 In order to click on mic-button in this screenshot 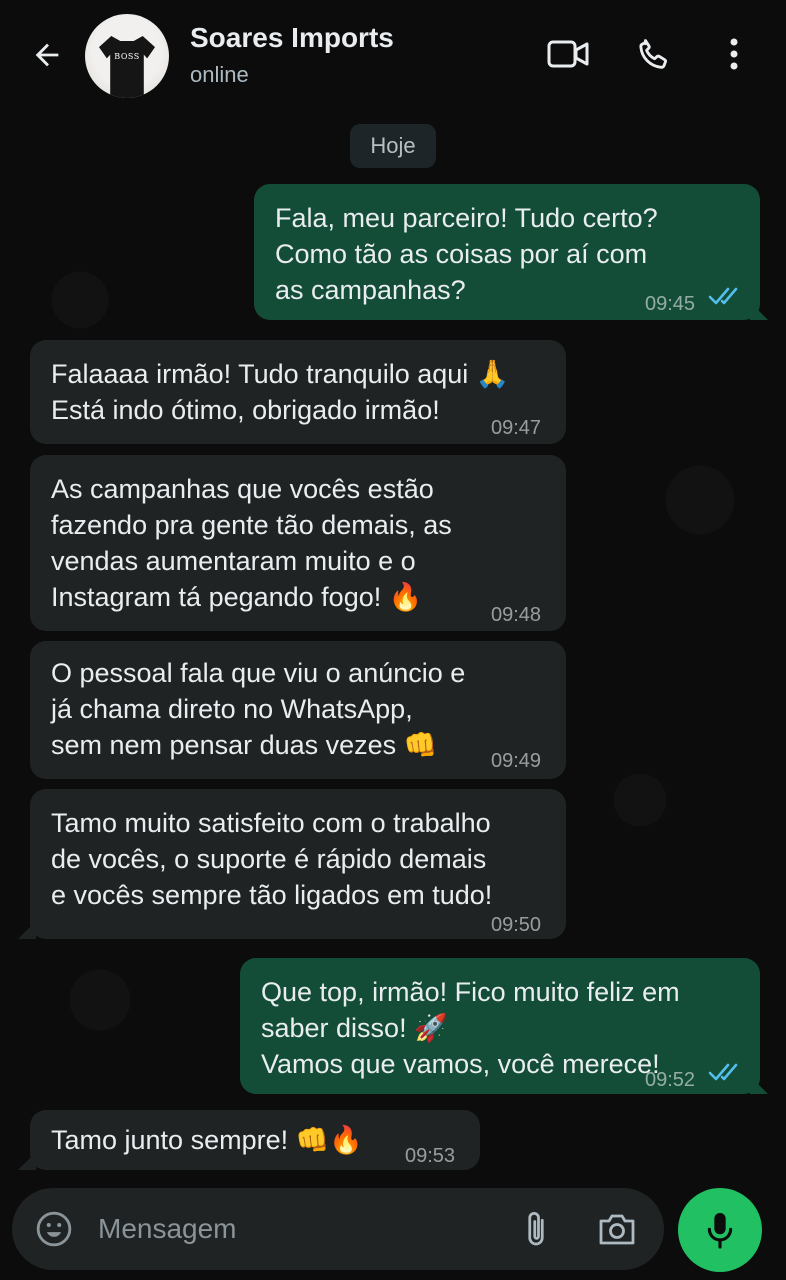, I will do `click(720, 1230)`.